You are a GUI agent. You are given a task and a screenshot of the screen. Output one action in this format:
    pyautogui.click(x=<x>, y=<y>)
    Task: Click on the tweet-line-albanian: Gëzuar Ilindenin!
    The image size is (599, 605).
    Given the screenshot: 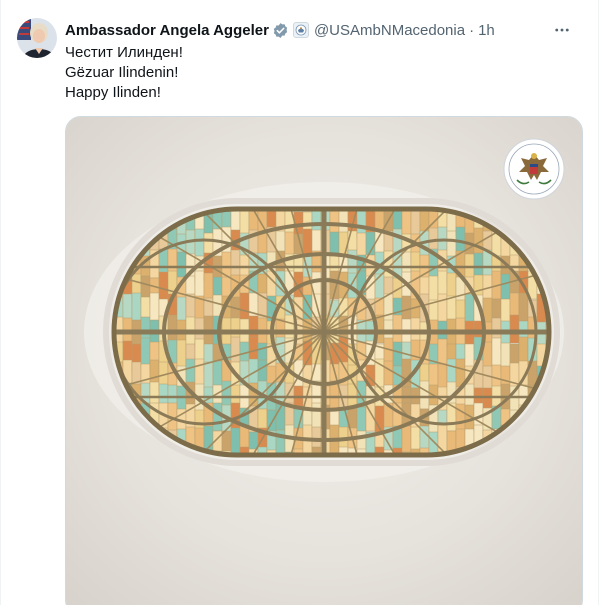 What is the action you would take?
    pyautogui.click(x=122, y=72)
    